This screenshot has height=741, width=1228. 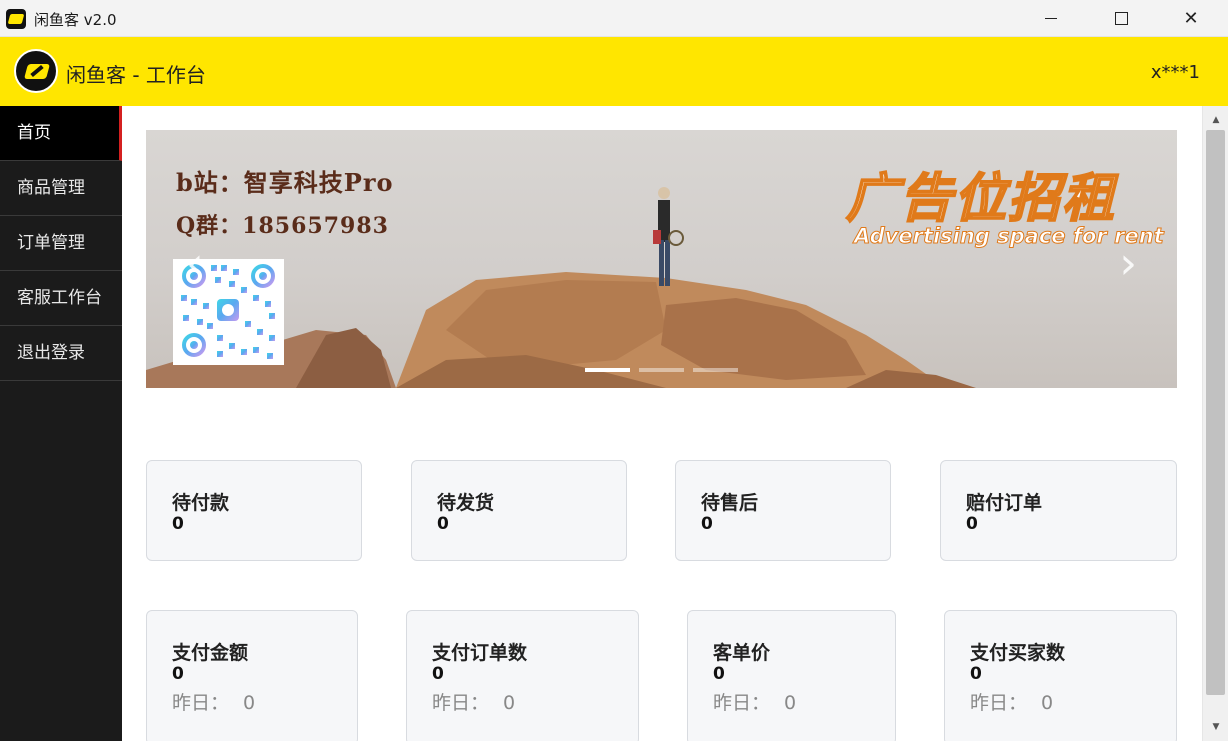 I want to click on sidebar-item-orders: 订单管理, so click(x=61, y=243).